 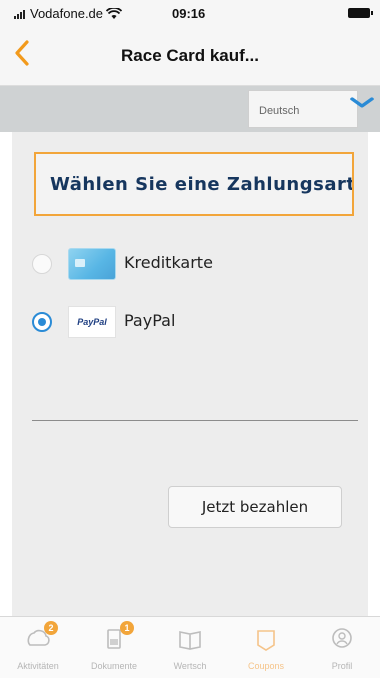 I want to click on tab-label-activities: Aktivitäten, so click(x=38, y=666).